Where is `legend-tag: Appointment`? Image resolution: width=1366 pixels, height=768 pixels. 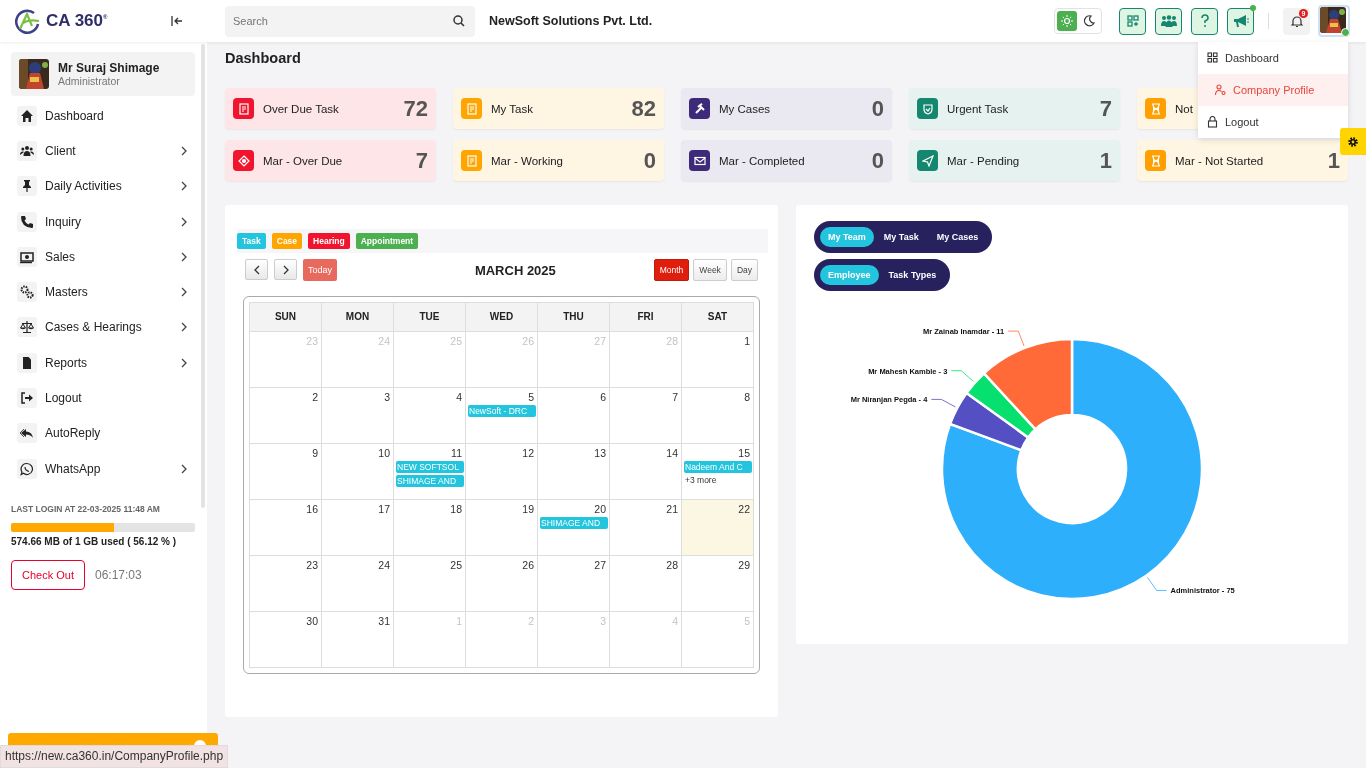 legend-tag: Appointment is located at coordinates (387, 241).